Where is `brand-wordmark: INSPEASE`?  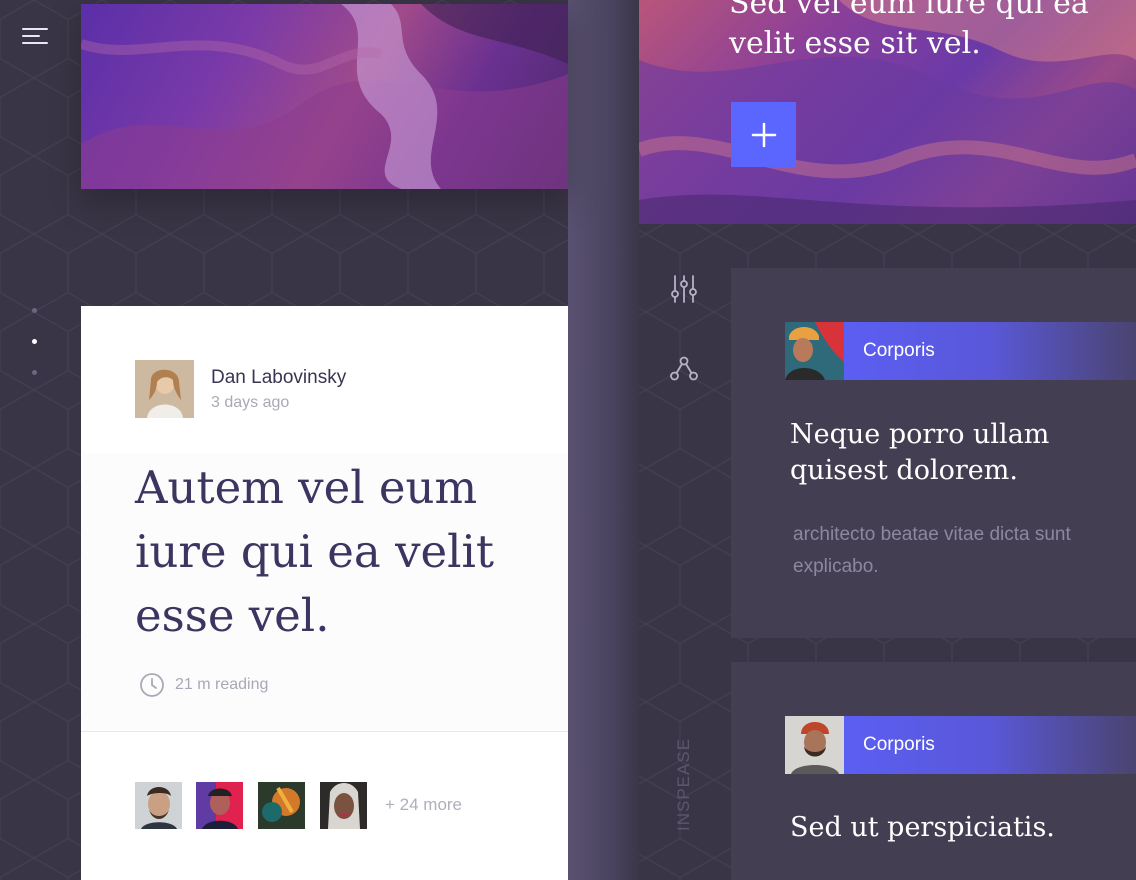
brand-wordmark: INSPEASE is located at coordinates (683, 784).